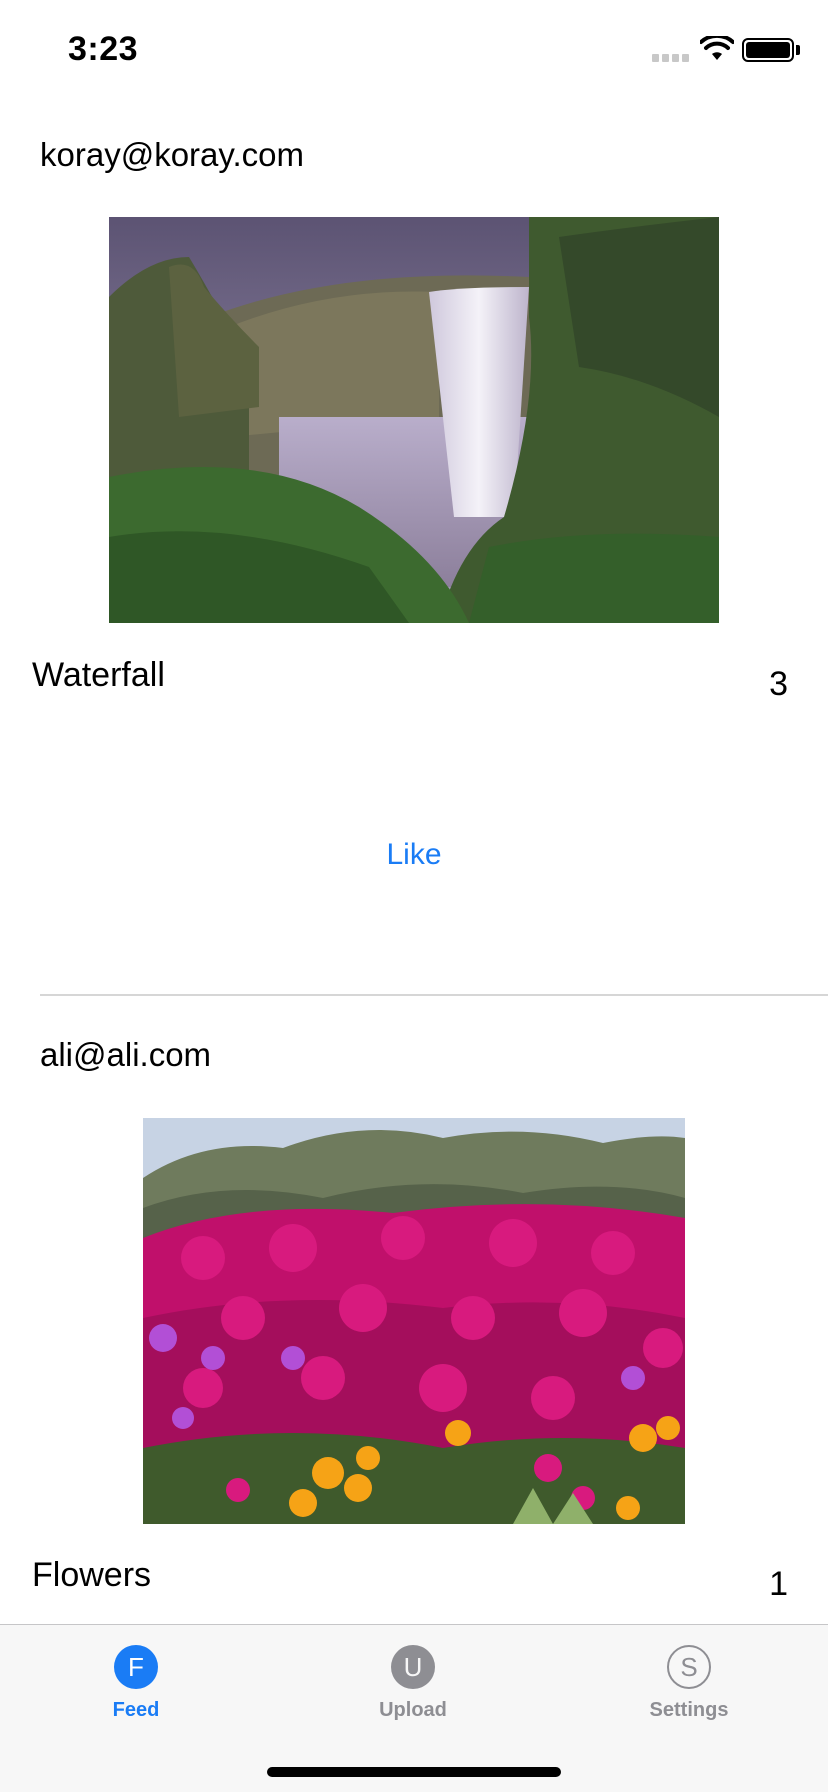 The image size is (828, 1792). Describe the element at coordinates (778, 1584) in the screenshot. I see `post-like-count: 1` at that location.